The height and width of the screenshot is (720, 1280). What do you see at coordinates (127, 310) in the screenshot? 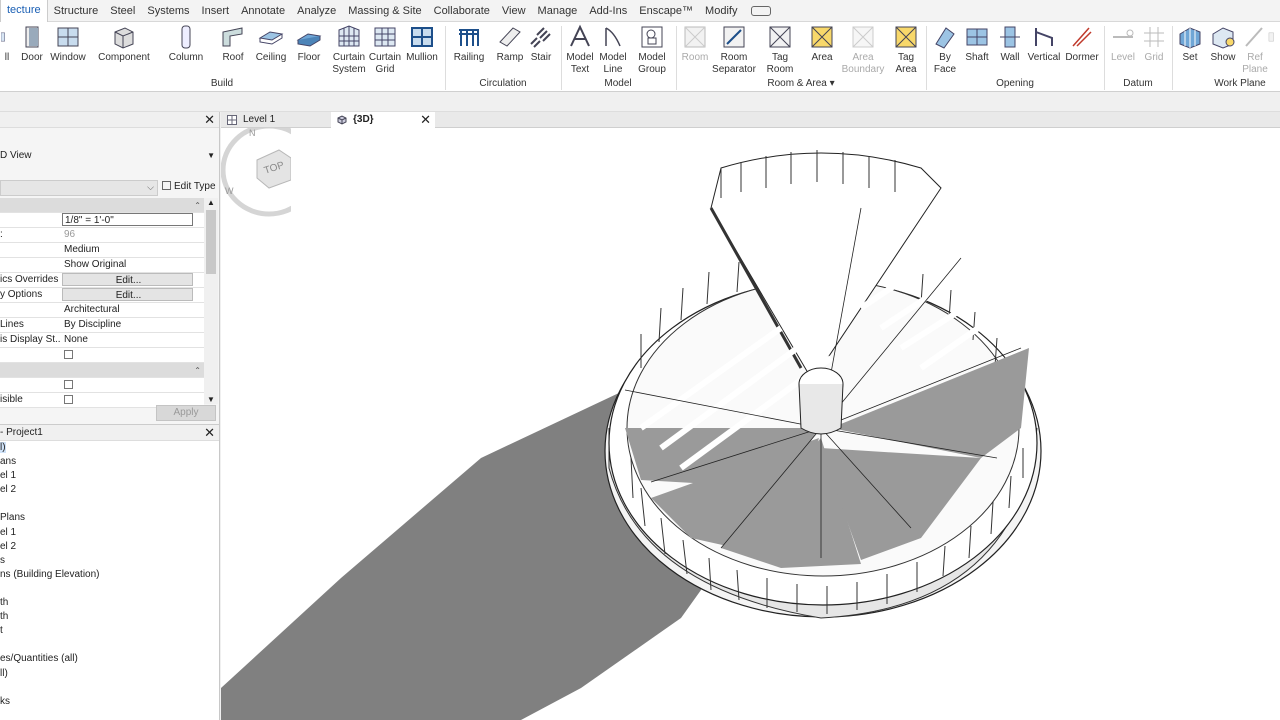
I see `discipline-value: Architectural` at bounding box center [127, 310].